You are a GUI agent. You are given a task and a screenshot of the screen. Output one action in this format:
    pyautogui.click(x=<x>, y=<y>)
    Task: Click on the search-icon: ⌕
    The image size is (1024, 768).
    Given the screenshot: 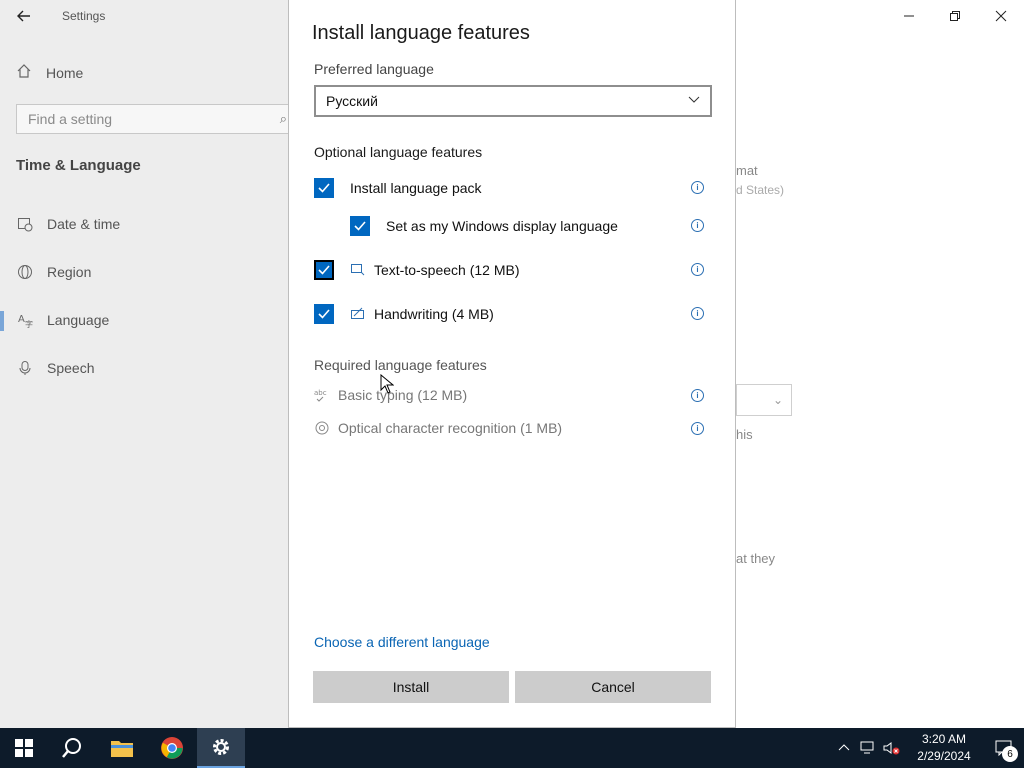 What is the action you would take?
    pyautogui.click(x=283, y=118)
    